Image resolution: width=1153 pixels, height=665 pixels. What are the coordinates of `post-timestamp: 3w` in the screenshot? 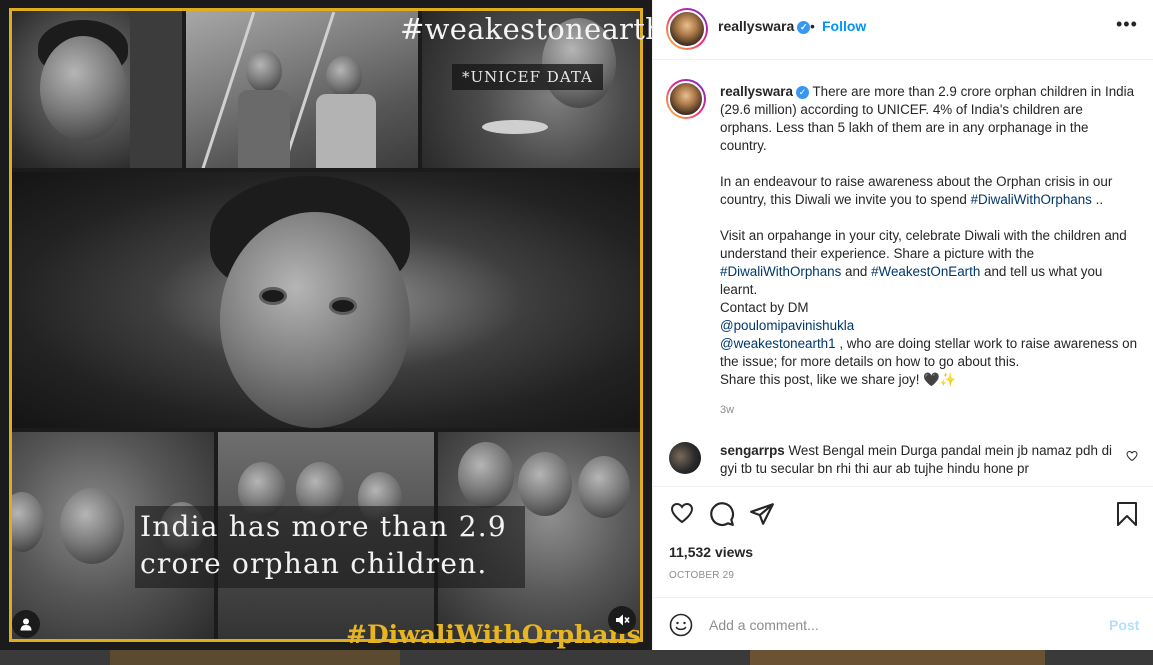 It's located at (727, 410).